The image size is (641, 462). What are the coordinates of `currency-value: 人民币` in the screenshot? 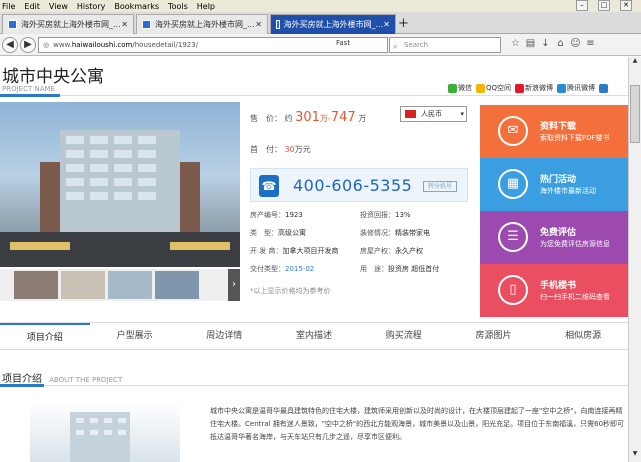 It's located at (431, 114).